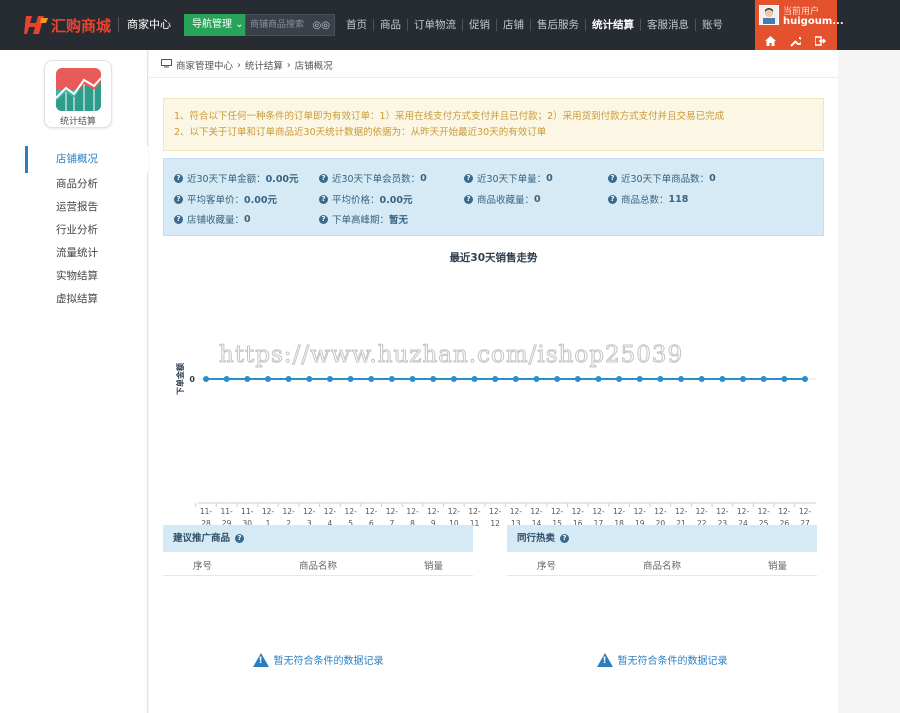 This screenshot has height=713, width=900. What do you see at coordinates (869, 381) in the screenshot?
I see `right-margin` at bounding box center [869, 381].